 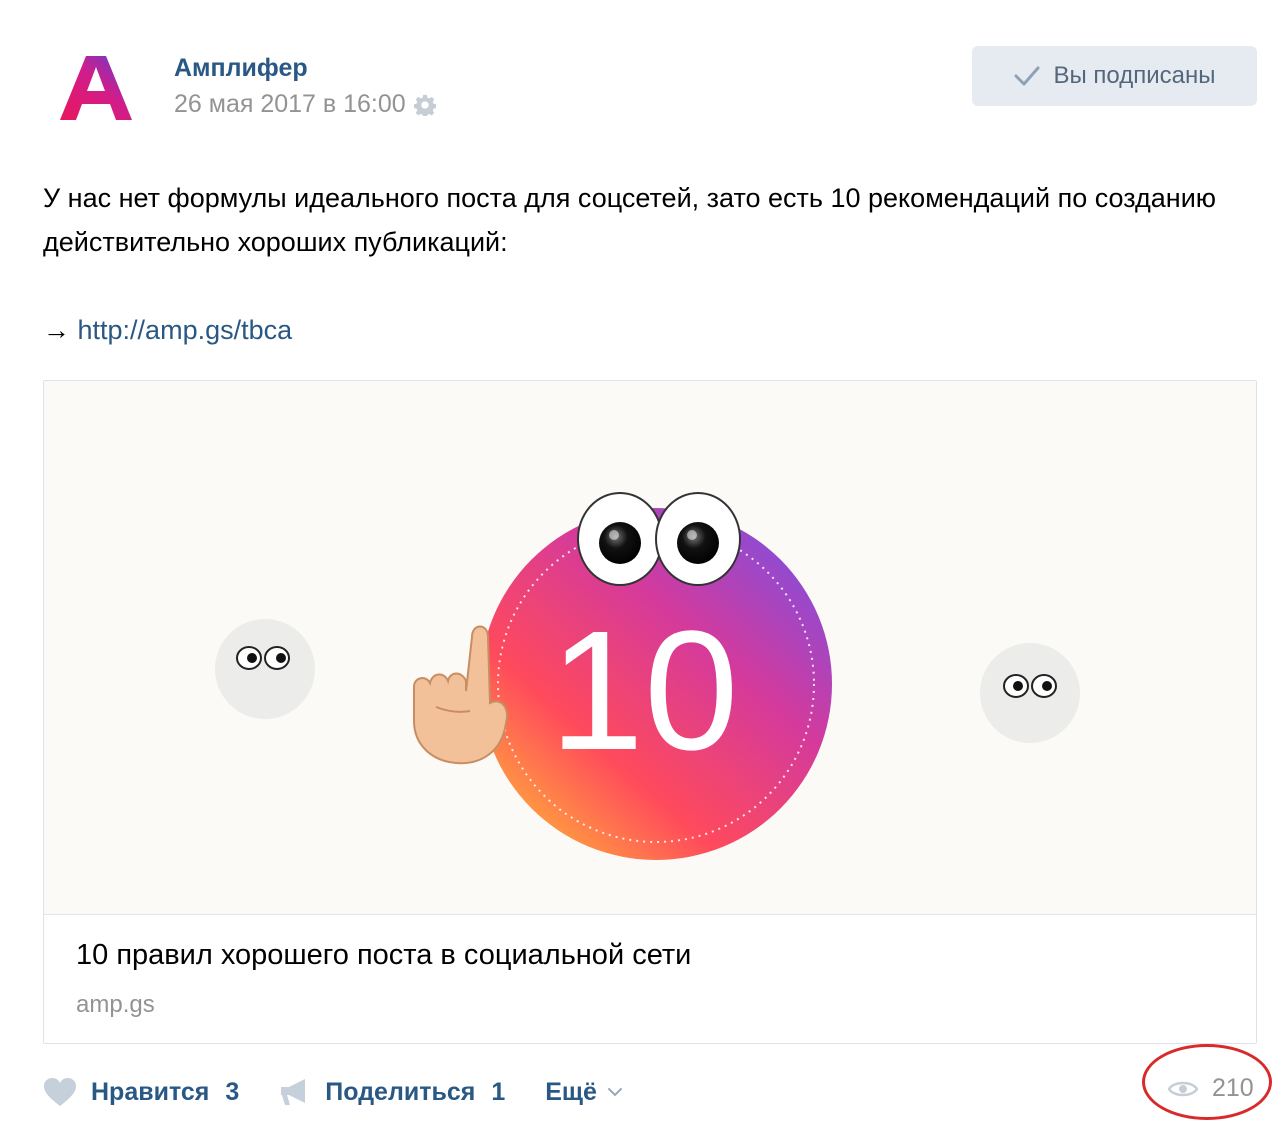 I want to click on like-button: Нравится 3, so click(x=141, y=1092).